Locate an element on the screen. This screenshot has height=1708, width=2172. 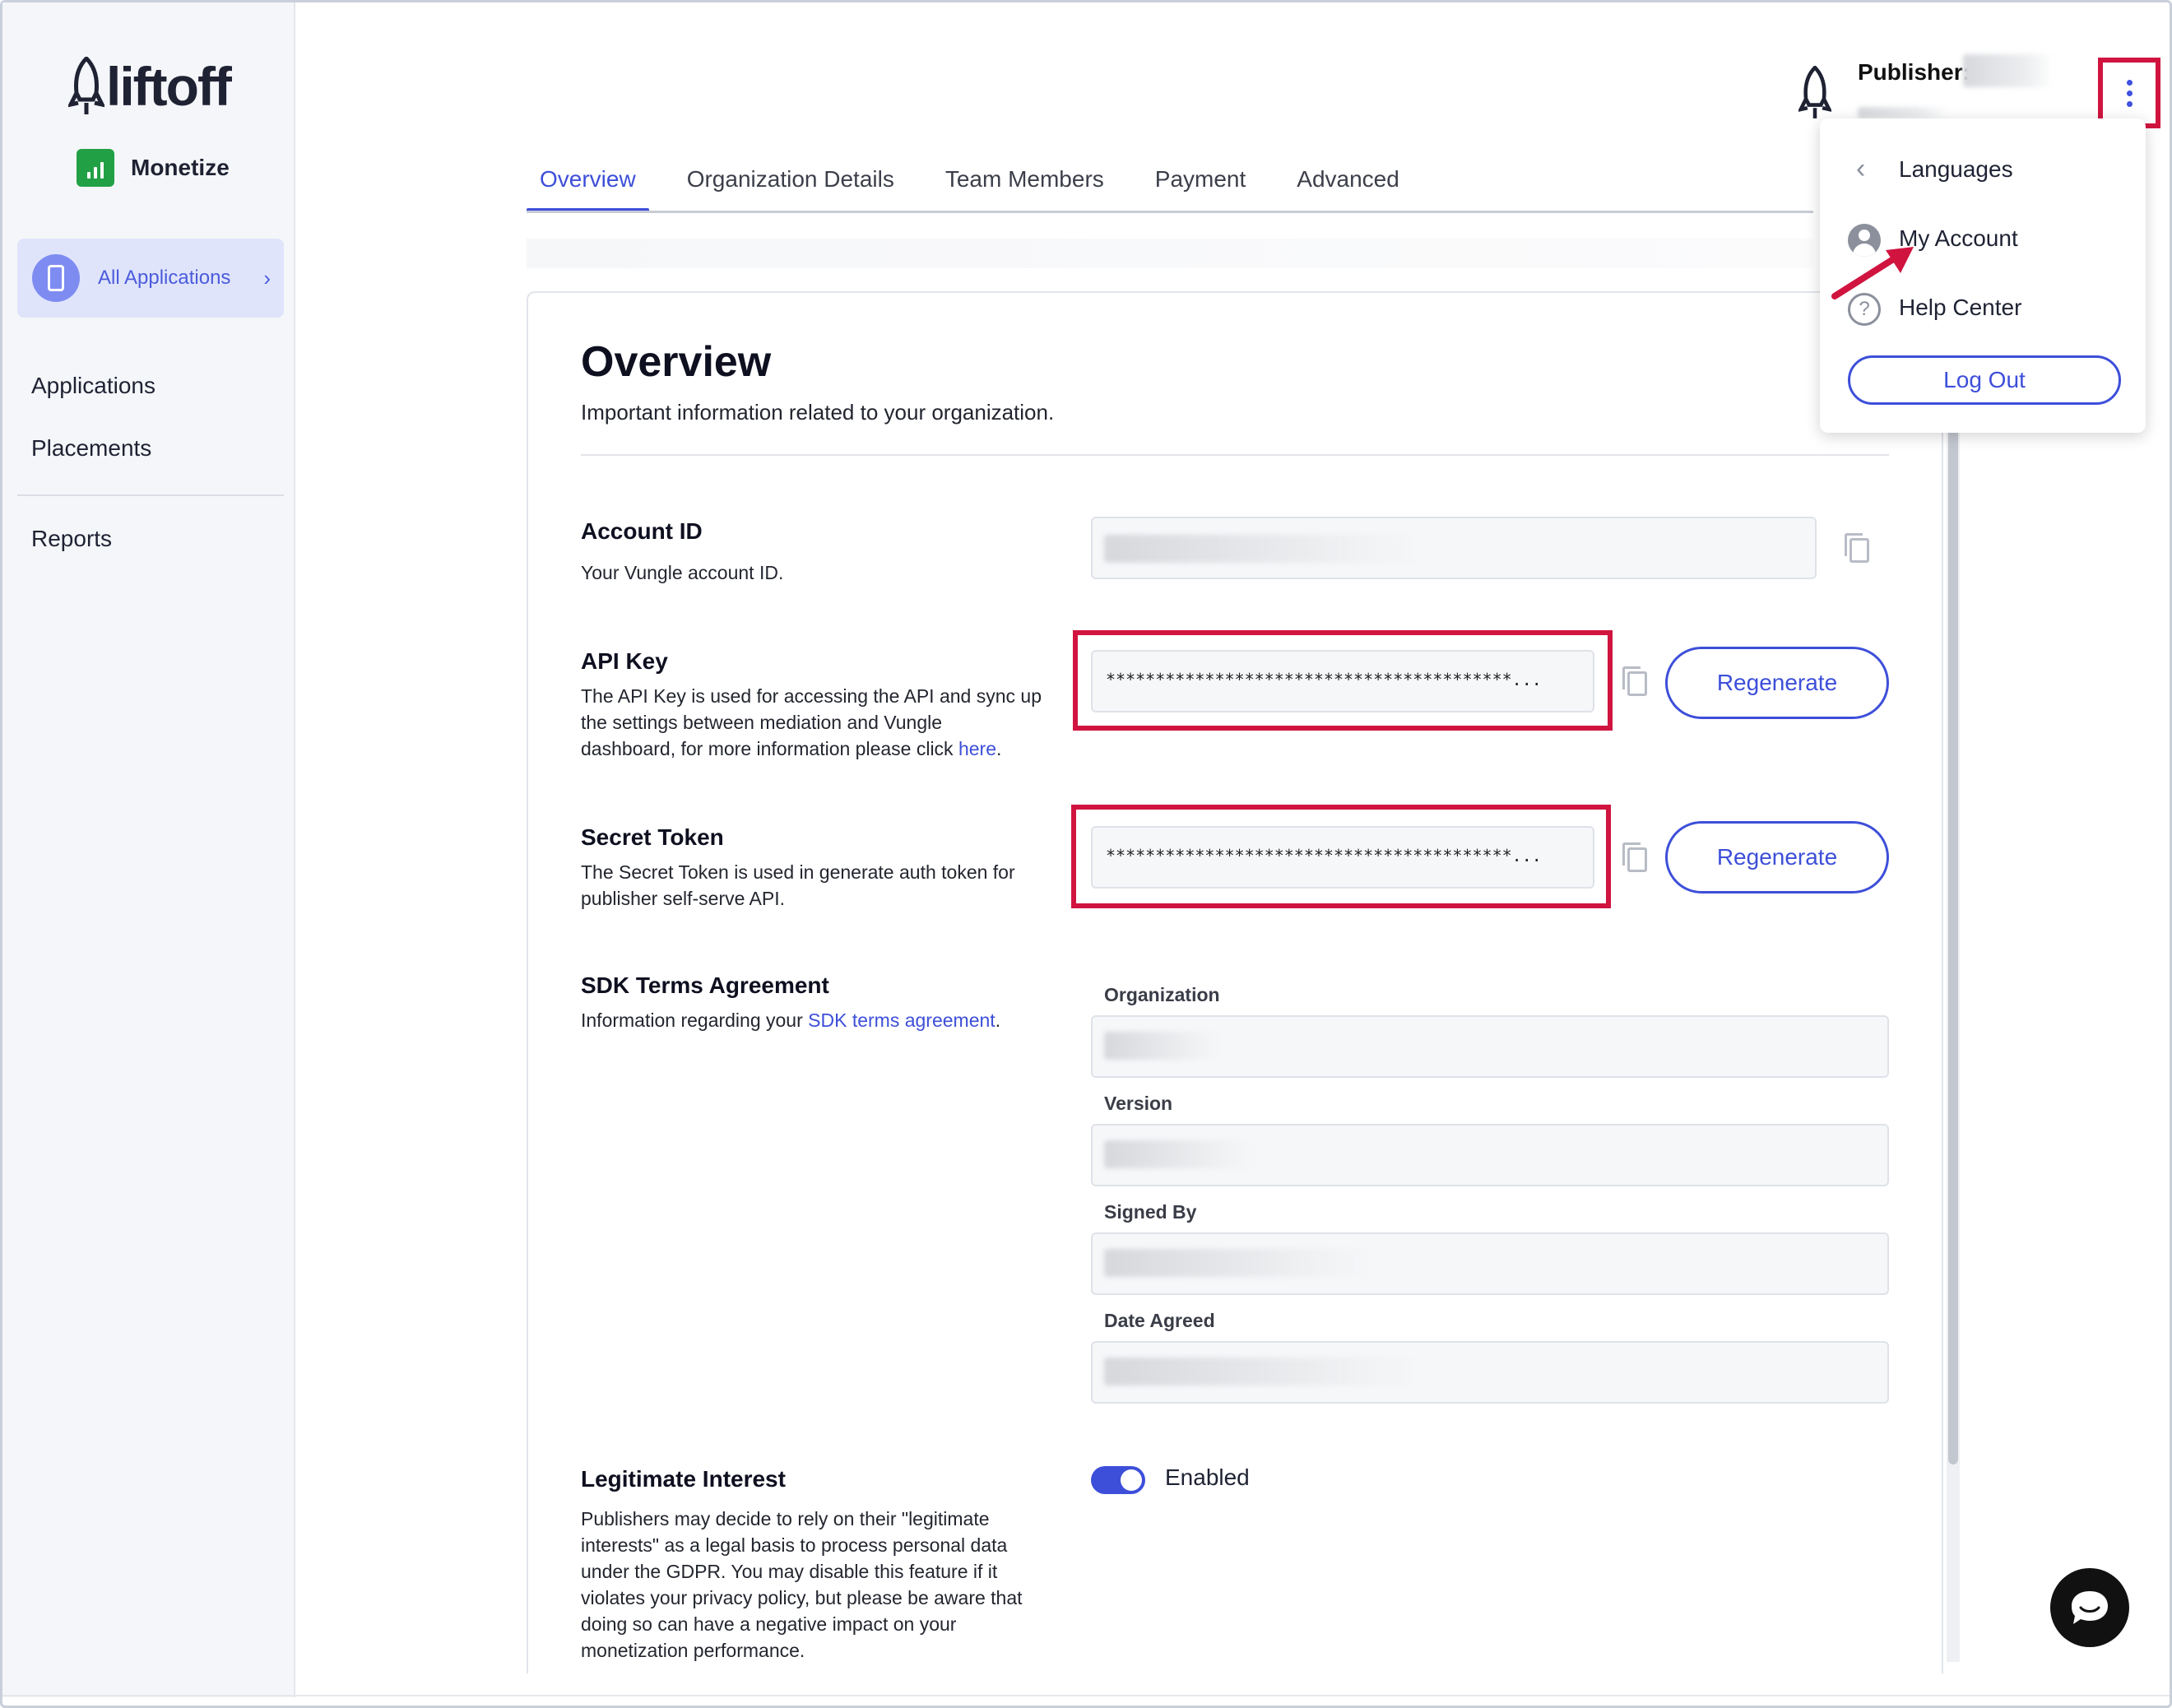
notice-band is located at coordinates (1170, 254).